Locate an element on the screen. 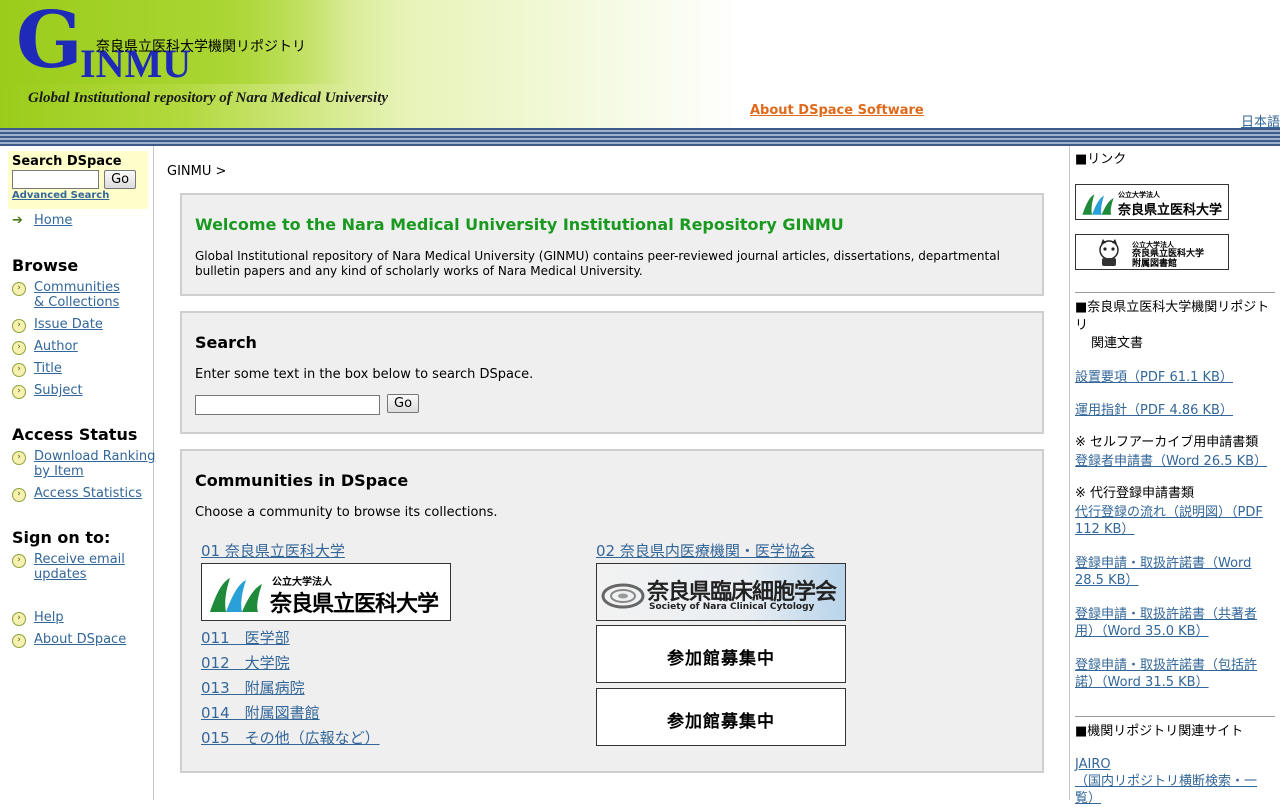  doc-link-guidelines: 運用指針（PDF 4.86 KB） is located at coordinates (1175, 410).